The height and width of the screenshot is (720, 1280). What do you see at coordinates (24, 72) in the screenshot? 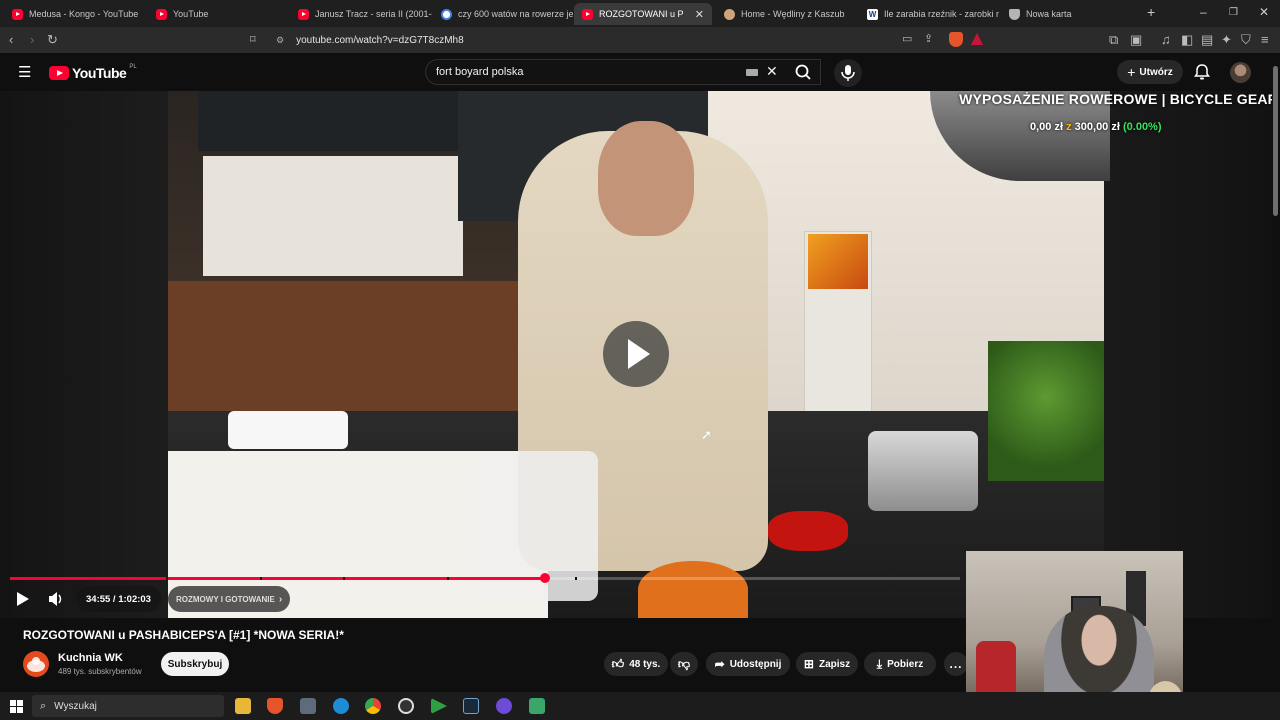
I see `hamburger-menu-icon: ☰` at bounding box center [24, 72].